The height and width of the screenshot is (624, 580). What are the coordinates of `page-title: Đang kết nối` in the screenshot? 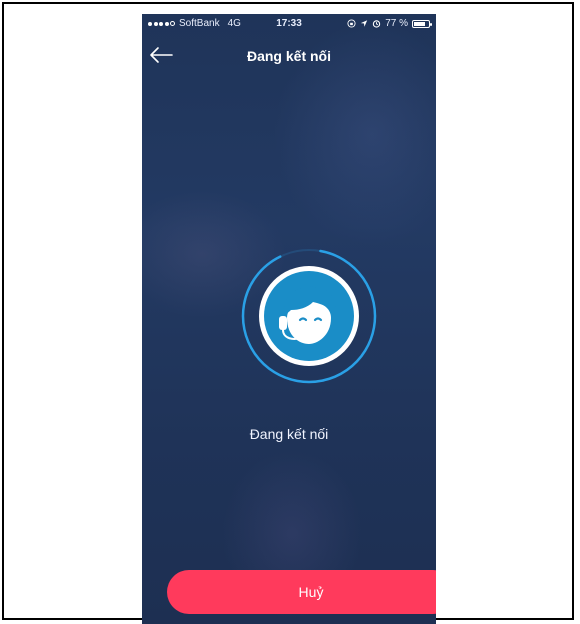 It's located at (288, 56).